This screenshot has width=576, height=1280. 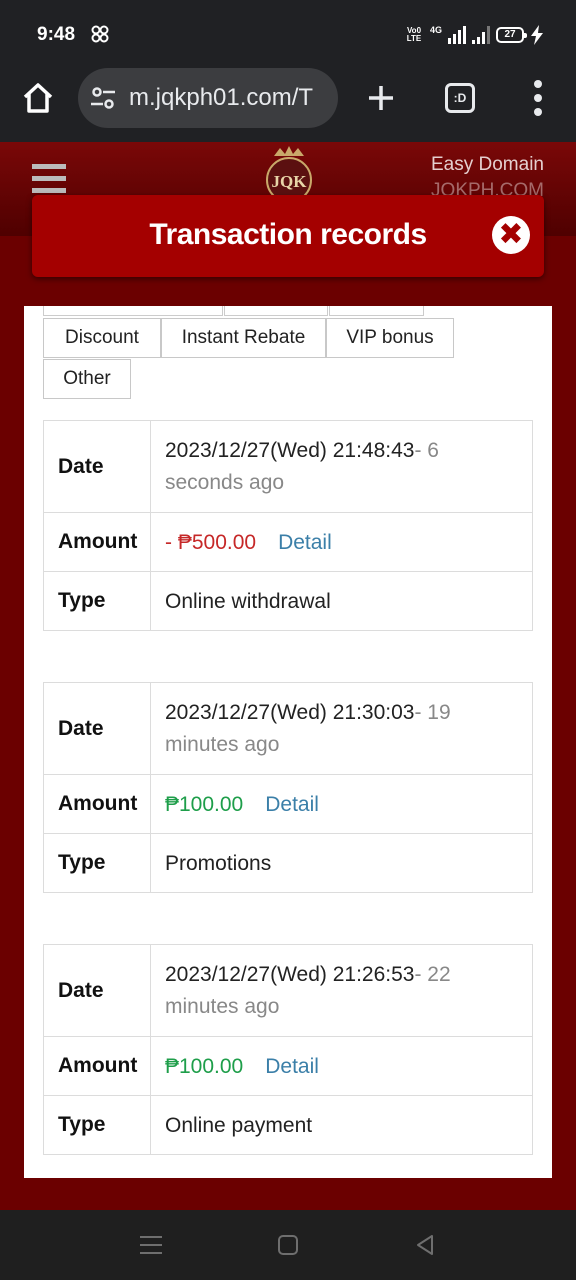 I want to click on modal-title: Transaction records, so click(x=288, y=234).